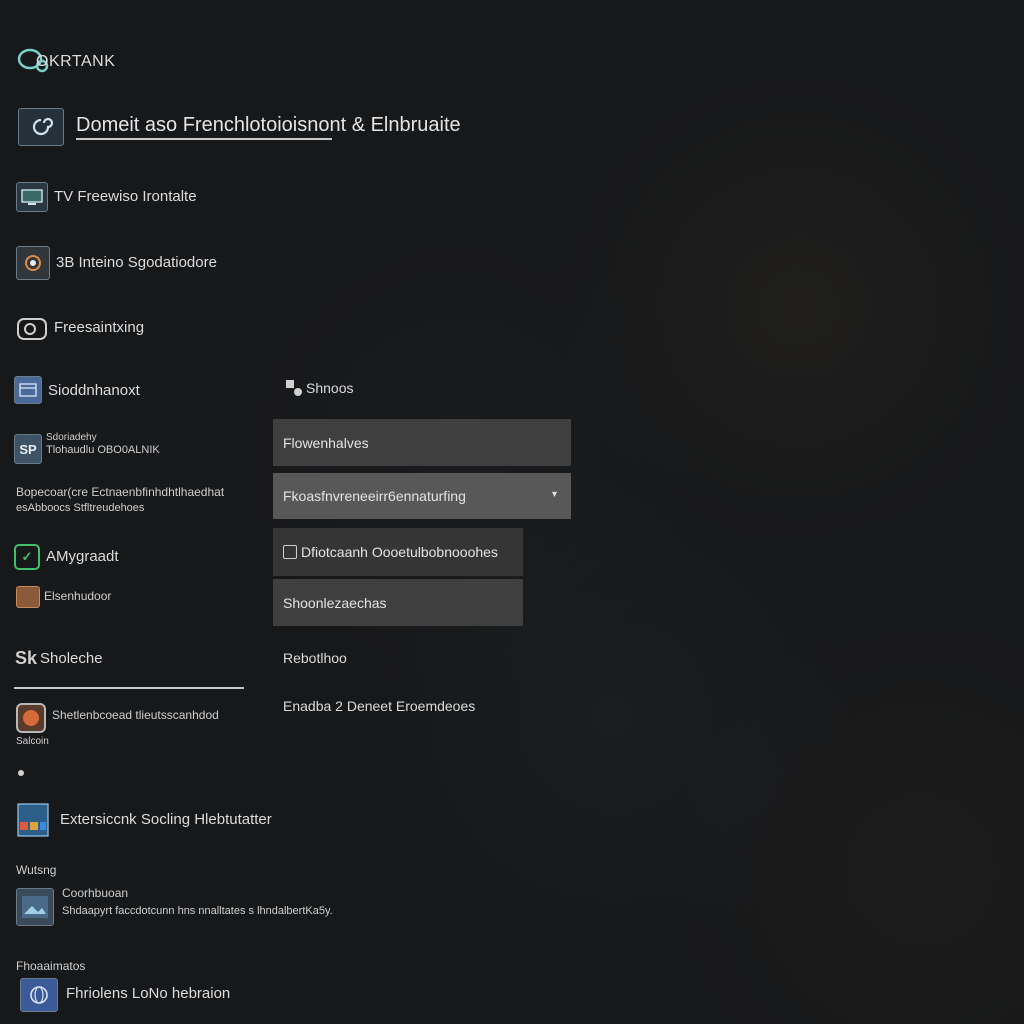  I want to click on swirl-icon, so click(41, 127).